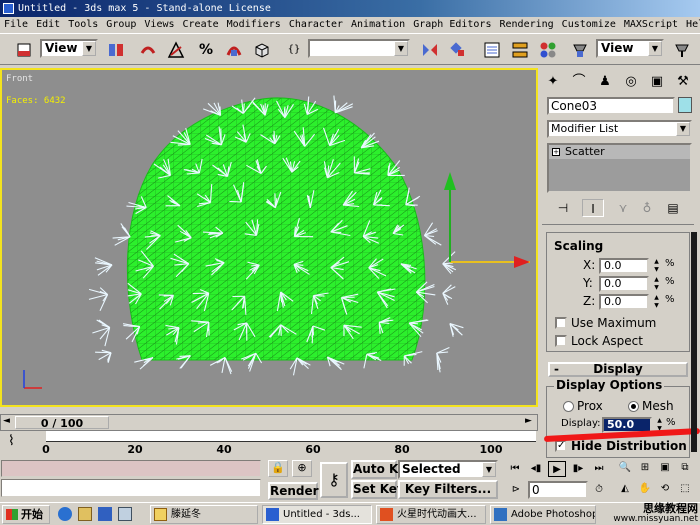 The height and width of the screenshot is (525, 700). Describe the element at coordinates (685, 489) in the screenshot. I see `maximize-viewport-icon: ⬚` at that location.